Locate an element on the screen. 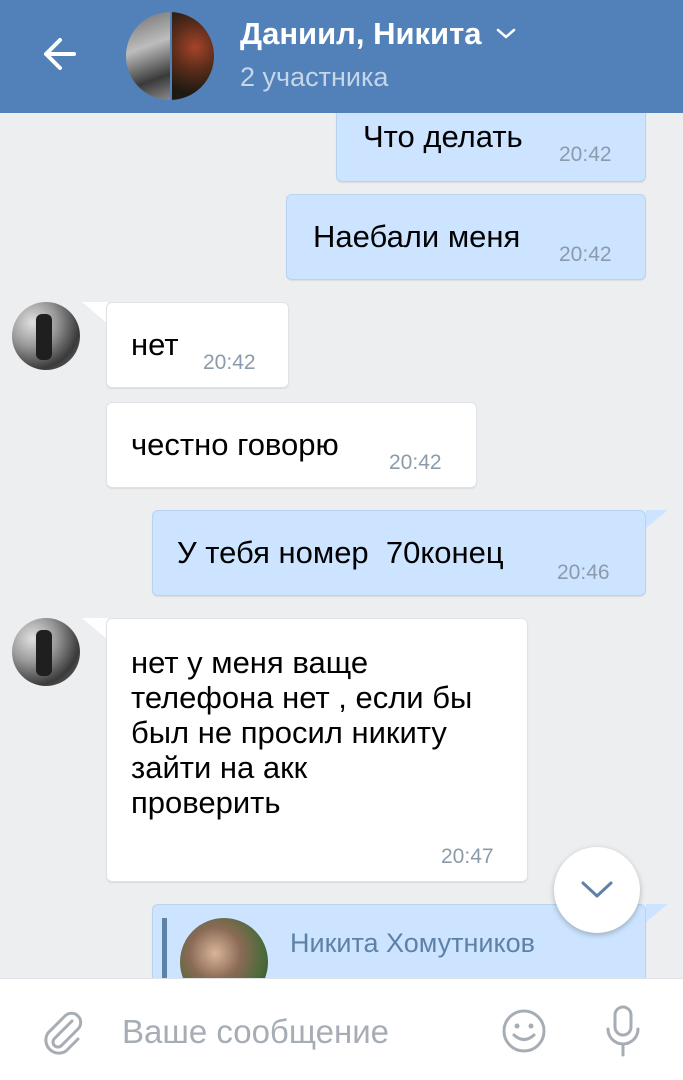 The height and width of the screenshot is (1080, 683). avatar-daniil is located at coordinates (148, 56).